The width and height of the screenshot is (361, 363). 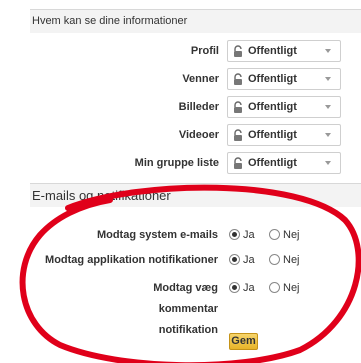 I want to click on privacy-select-videoer: Offentligt, so click(x=284, y=135).